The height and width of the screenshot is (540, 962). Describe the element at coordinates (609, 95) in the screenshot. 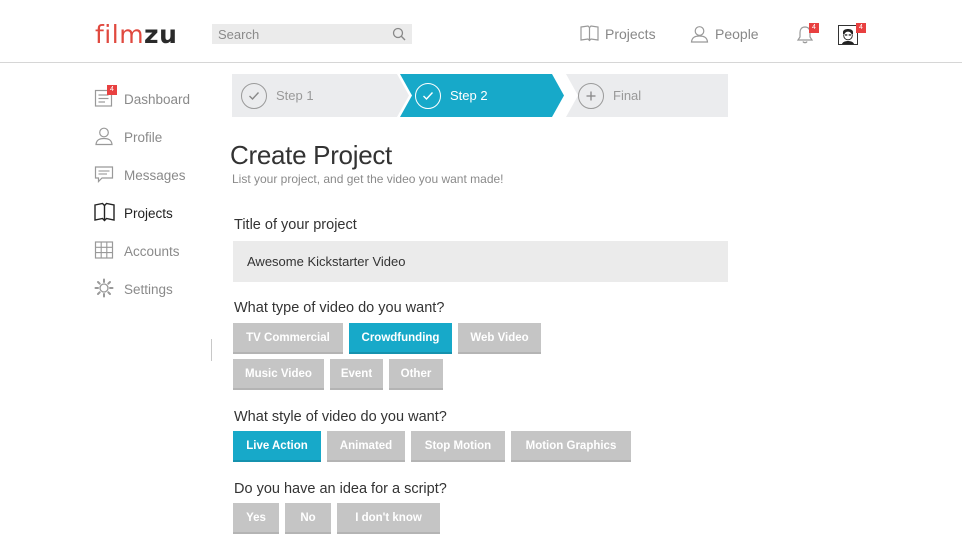

I see `step-final: Final` at that location.